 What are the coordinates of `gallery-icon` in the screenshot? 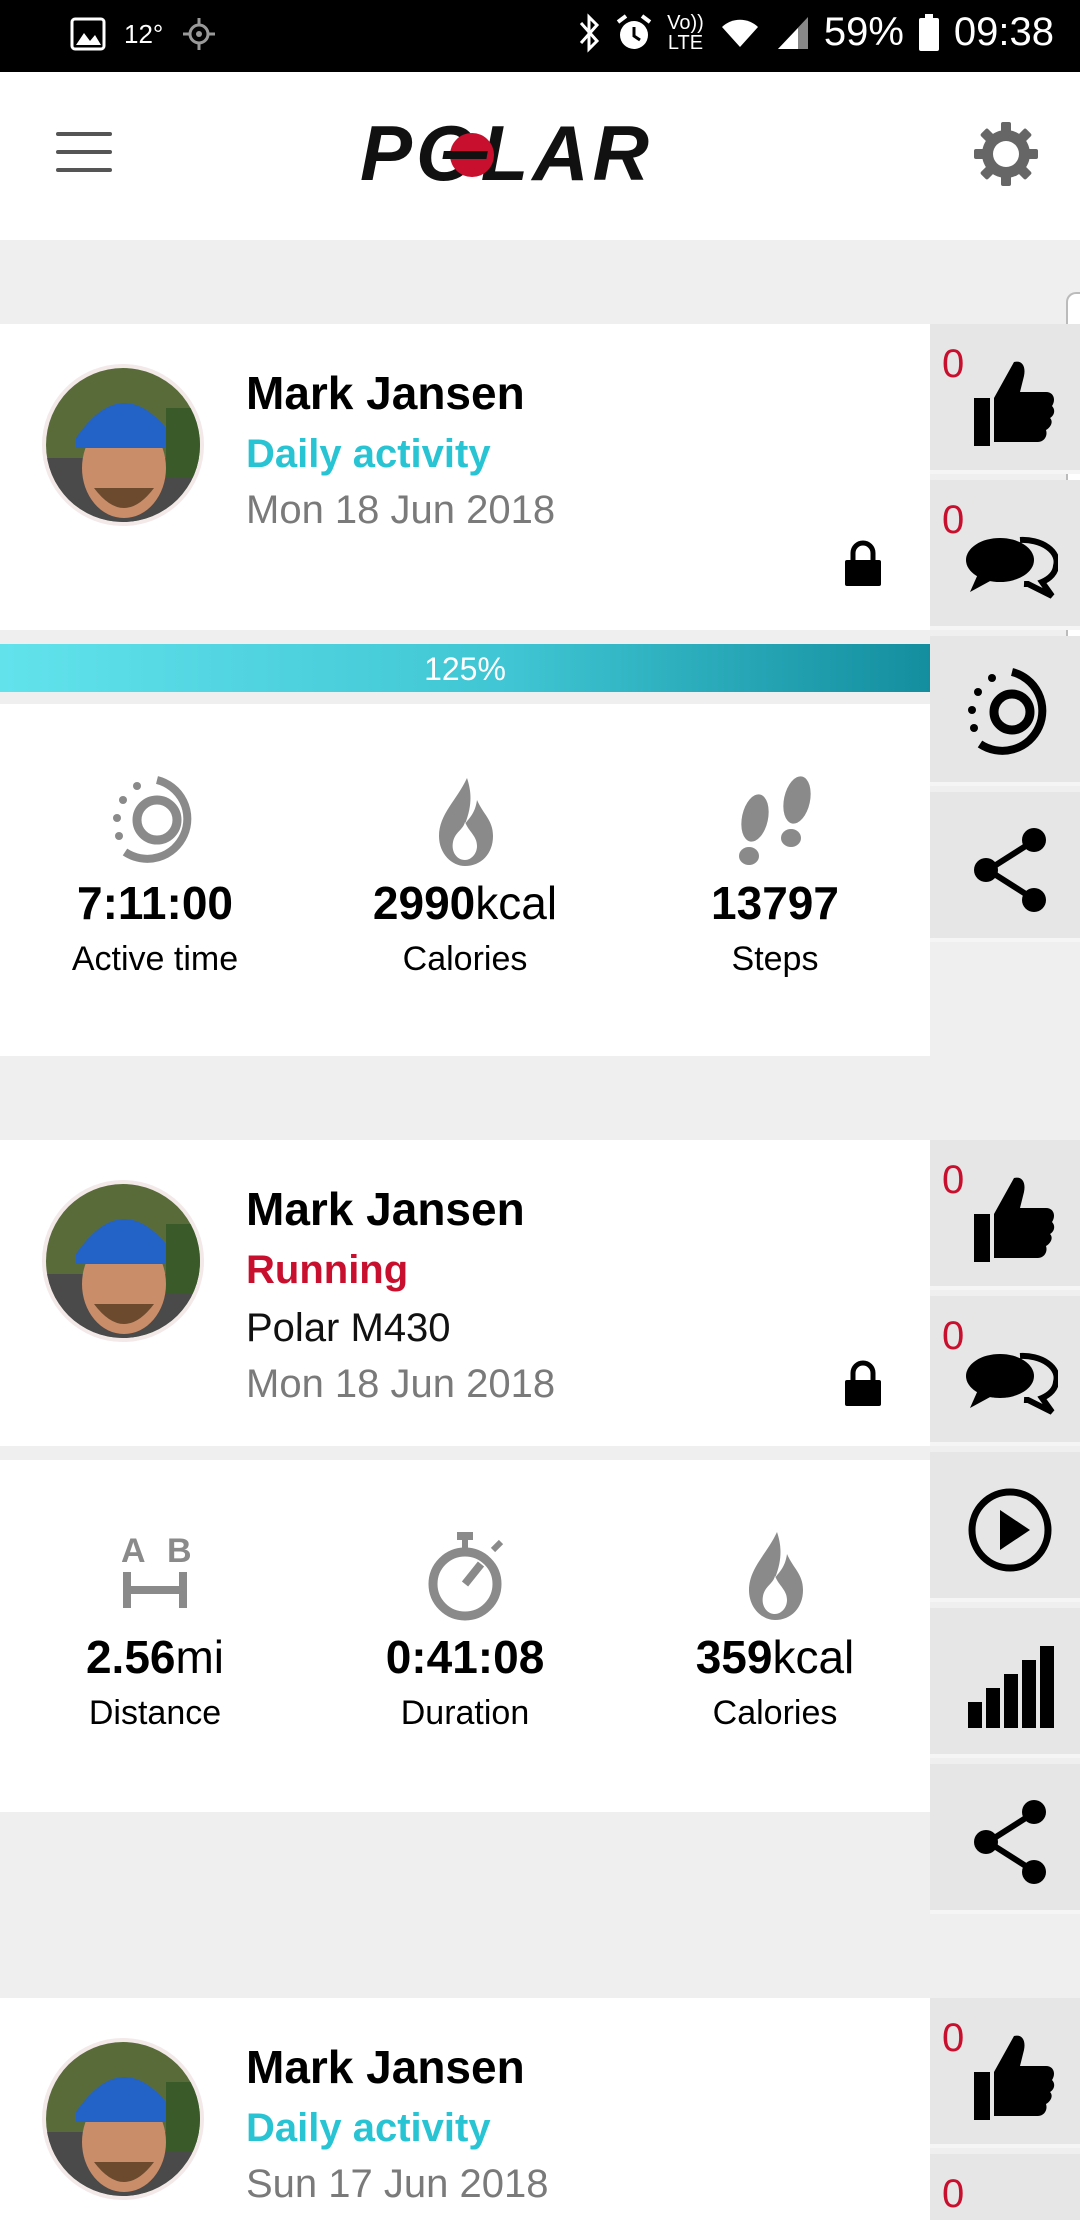 It's located at (88, 34).